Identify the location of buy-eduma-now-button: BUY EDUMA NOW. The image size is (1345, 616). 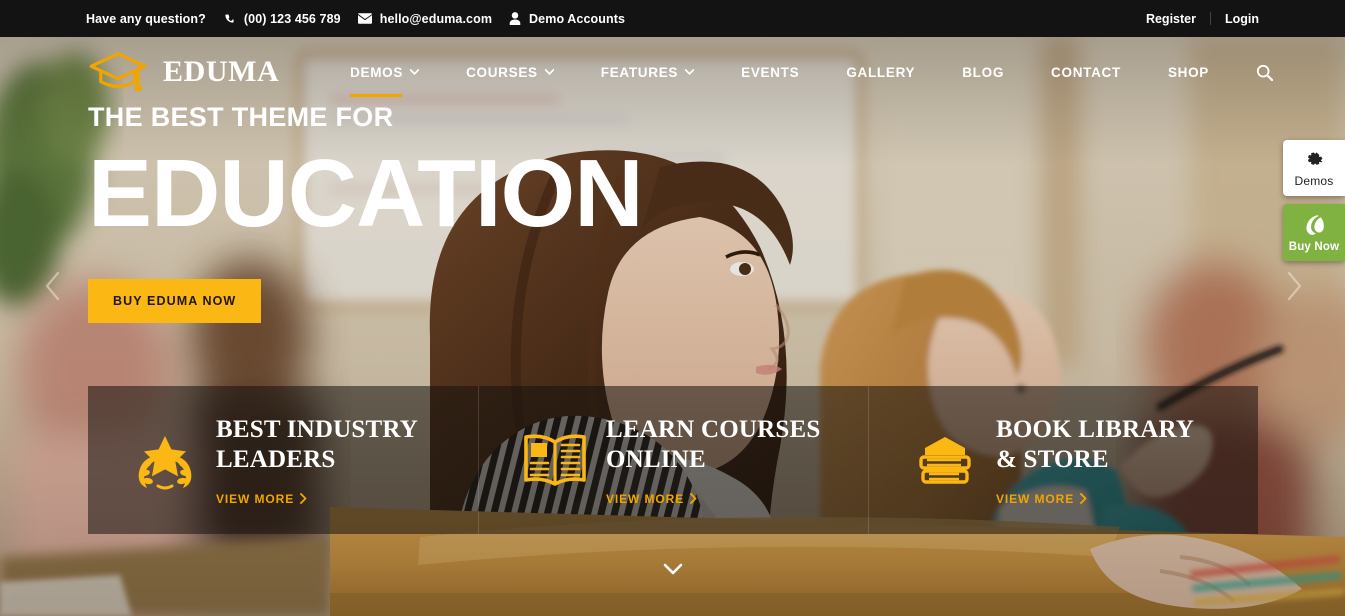
(175, 300).